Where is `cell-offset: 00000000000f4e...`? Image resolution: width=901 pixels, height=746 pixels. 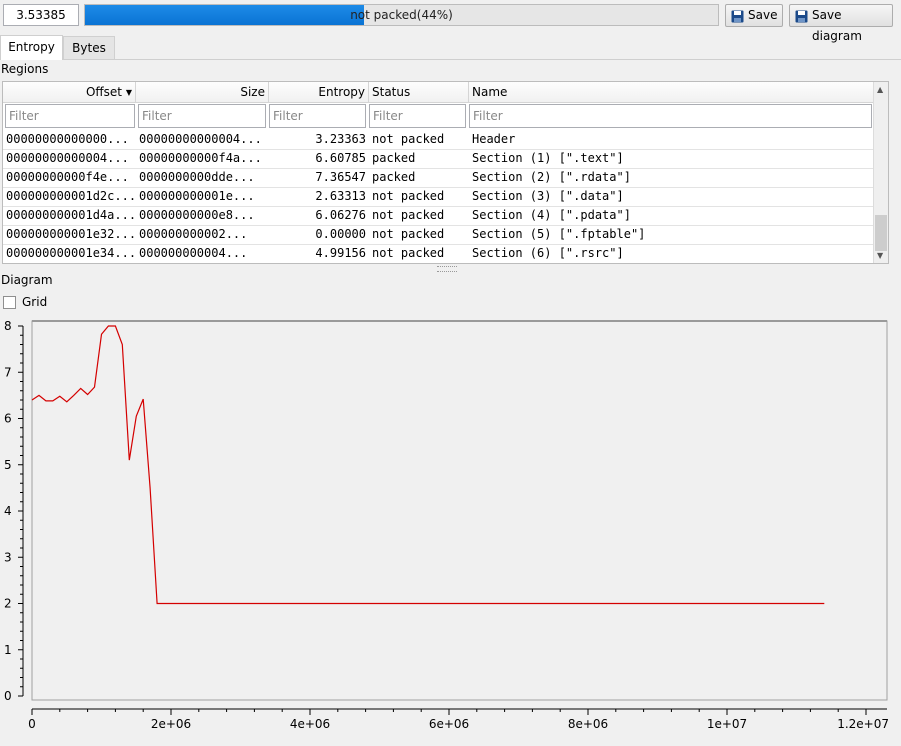
cell-offset: 00000000000f4e... is located at coordinates (67, 177).